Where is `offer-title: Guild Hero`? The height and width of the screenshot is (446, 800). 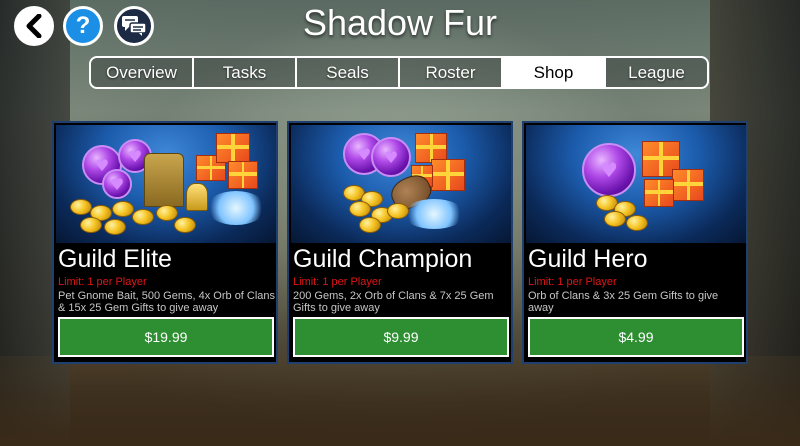
offer-title: Guild Hero is located at coordinates (588, 259).